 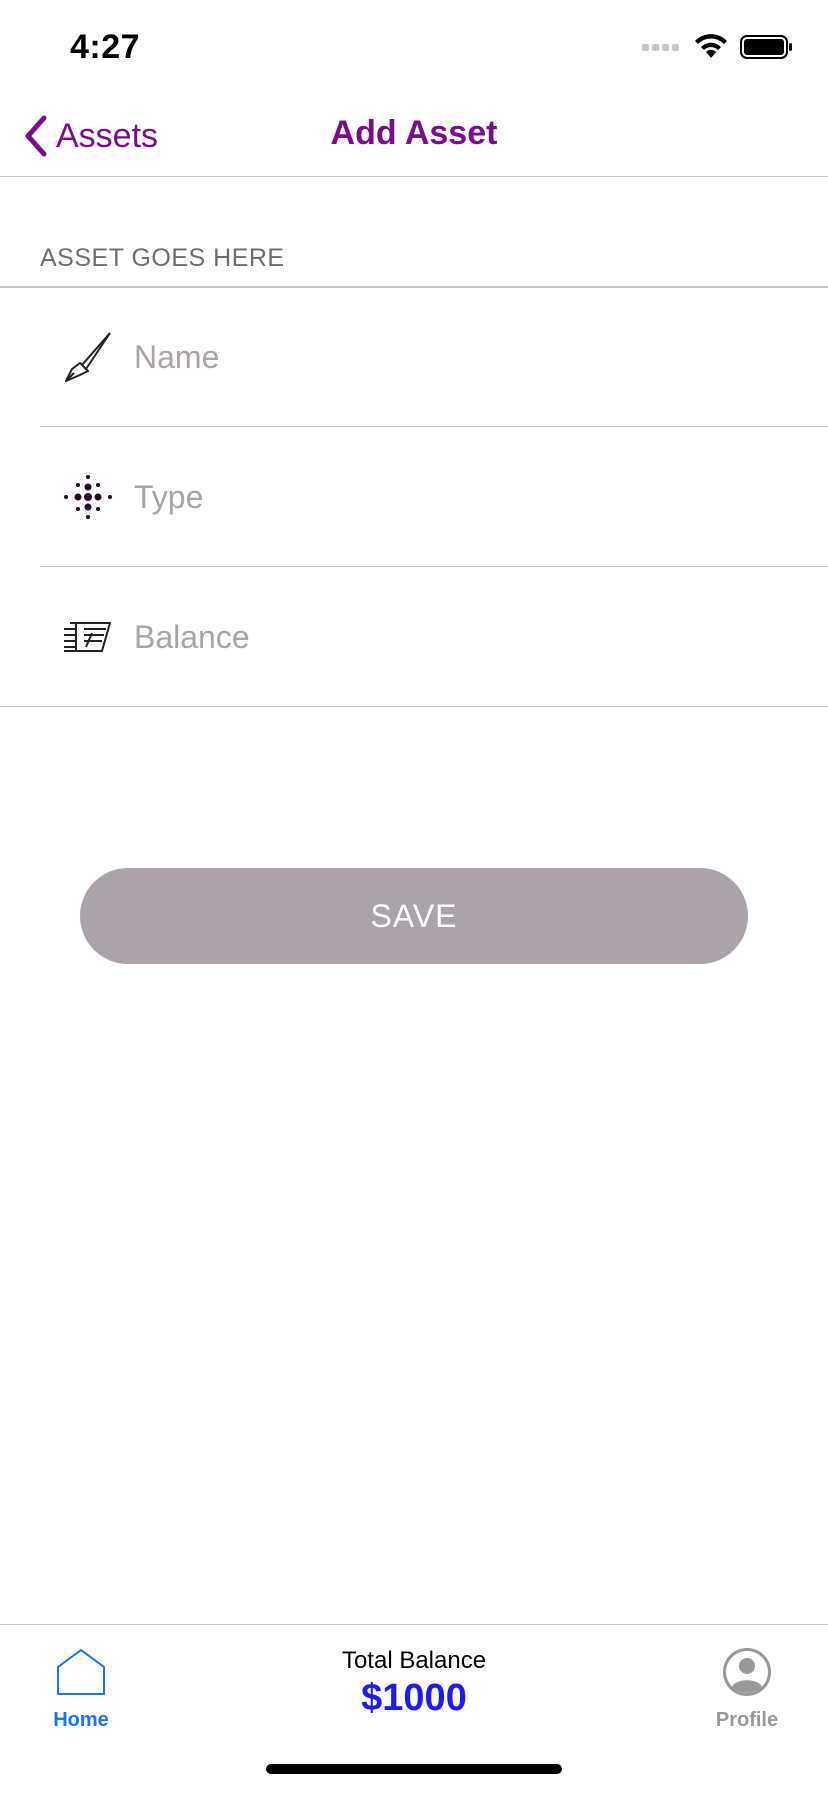 I want to click on name-input, so click(x=464, y=357).